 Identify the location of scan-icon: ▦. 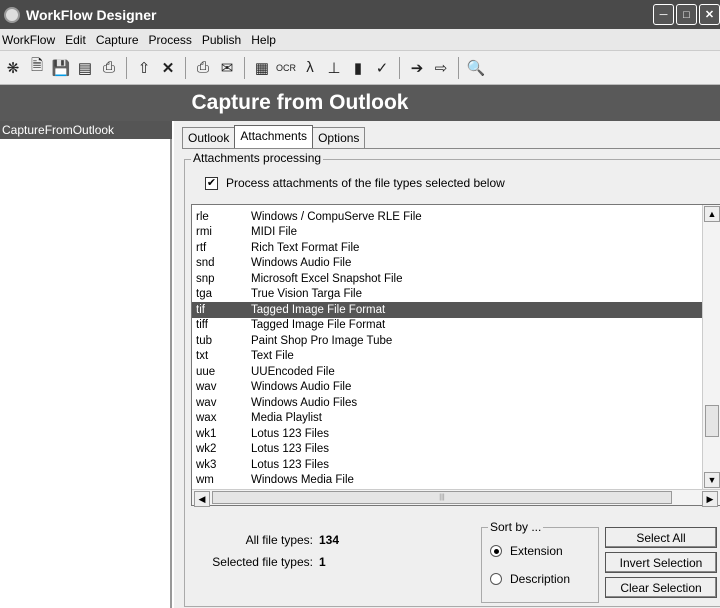
(262, 68).